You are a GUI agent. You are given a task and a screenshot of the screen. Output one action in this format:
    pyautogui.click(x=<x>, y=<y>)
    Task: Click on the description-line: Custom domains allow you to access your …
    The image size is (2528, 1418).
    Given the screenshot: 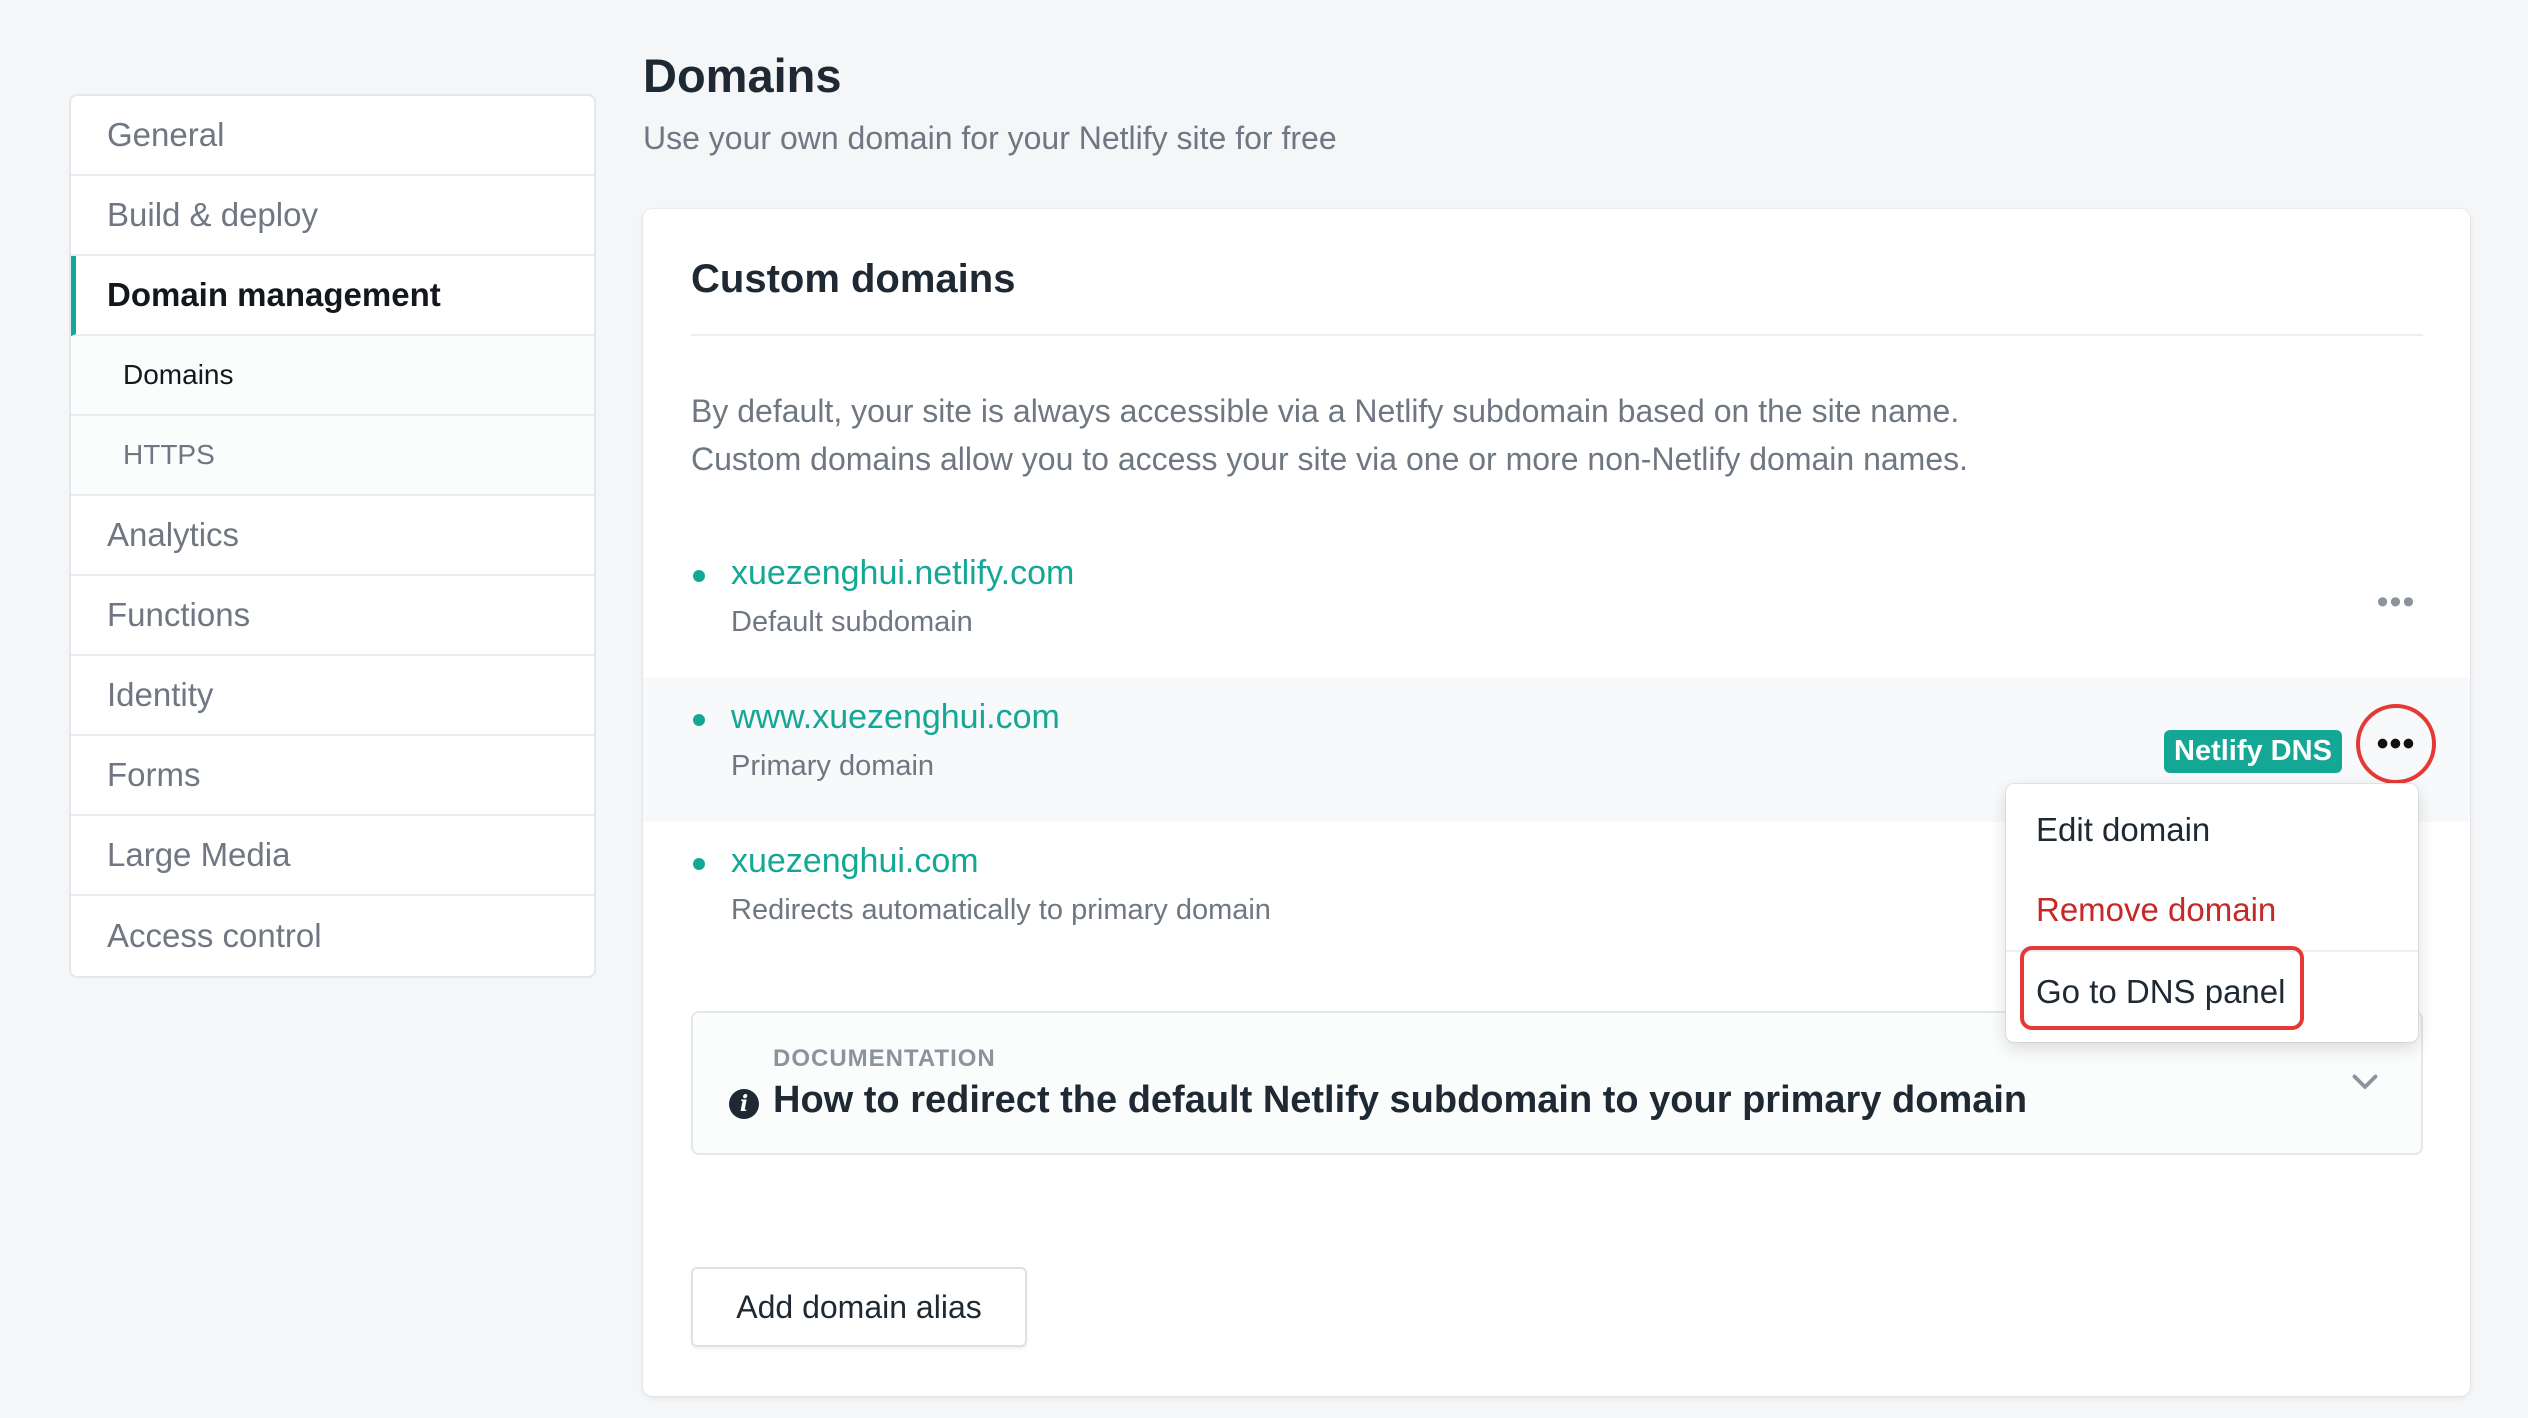 What is the action you would take?
    pyautogui.click(x=1330, y=459)
    